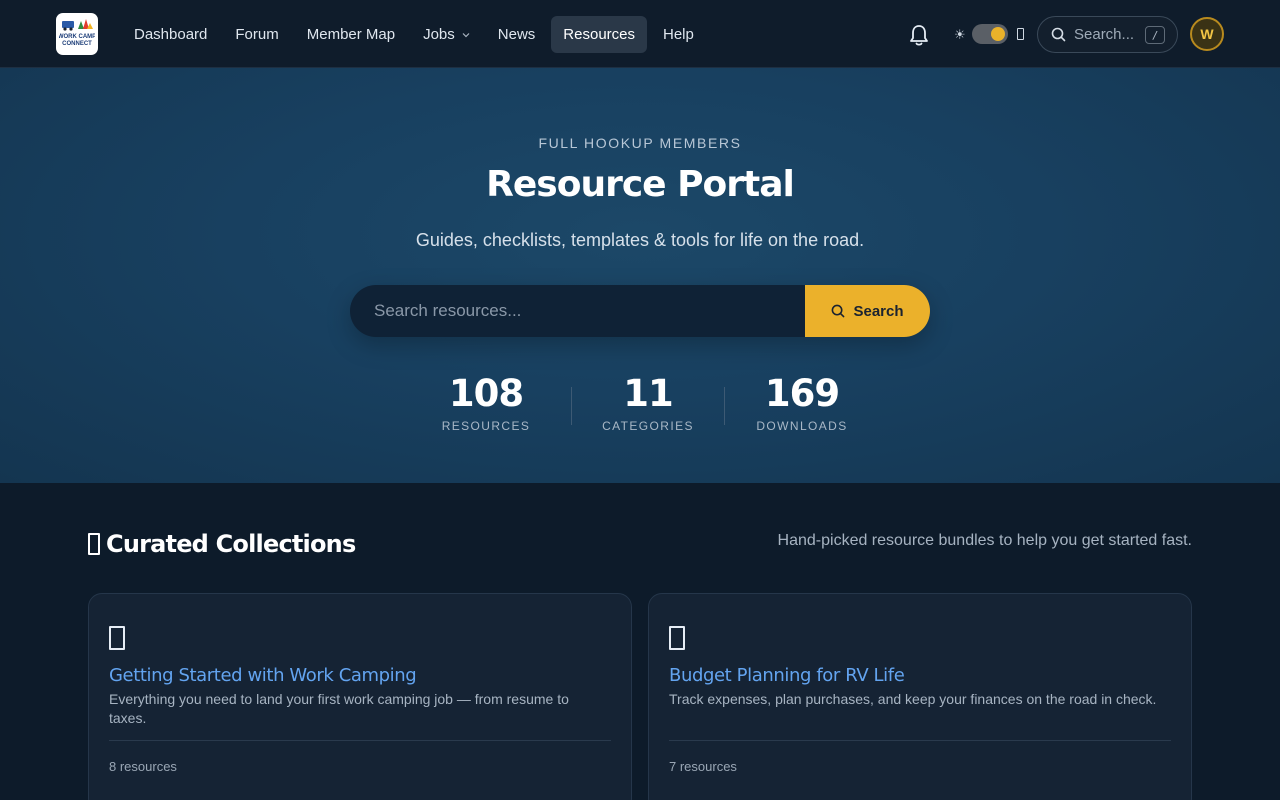  I want to click on nav-member-map-label: Member Map, so click(351, 34).